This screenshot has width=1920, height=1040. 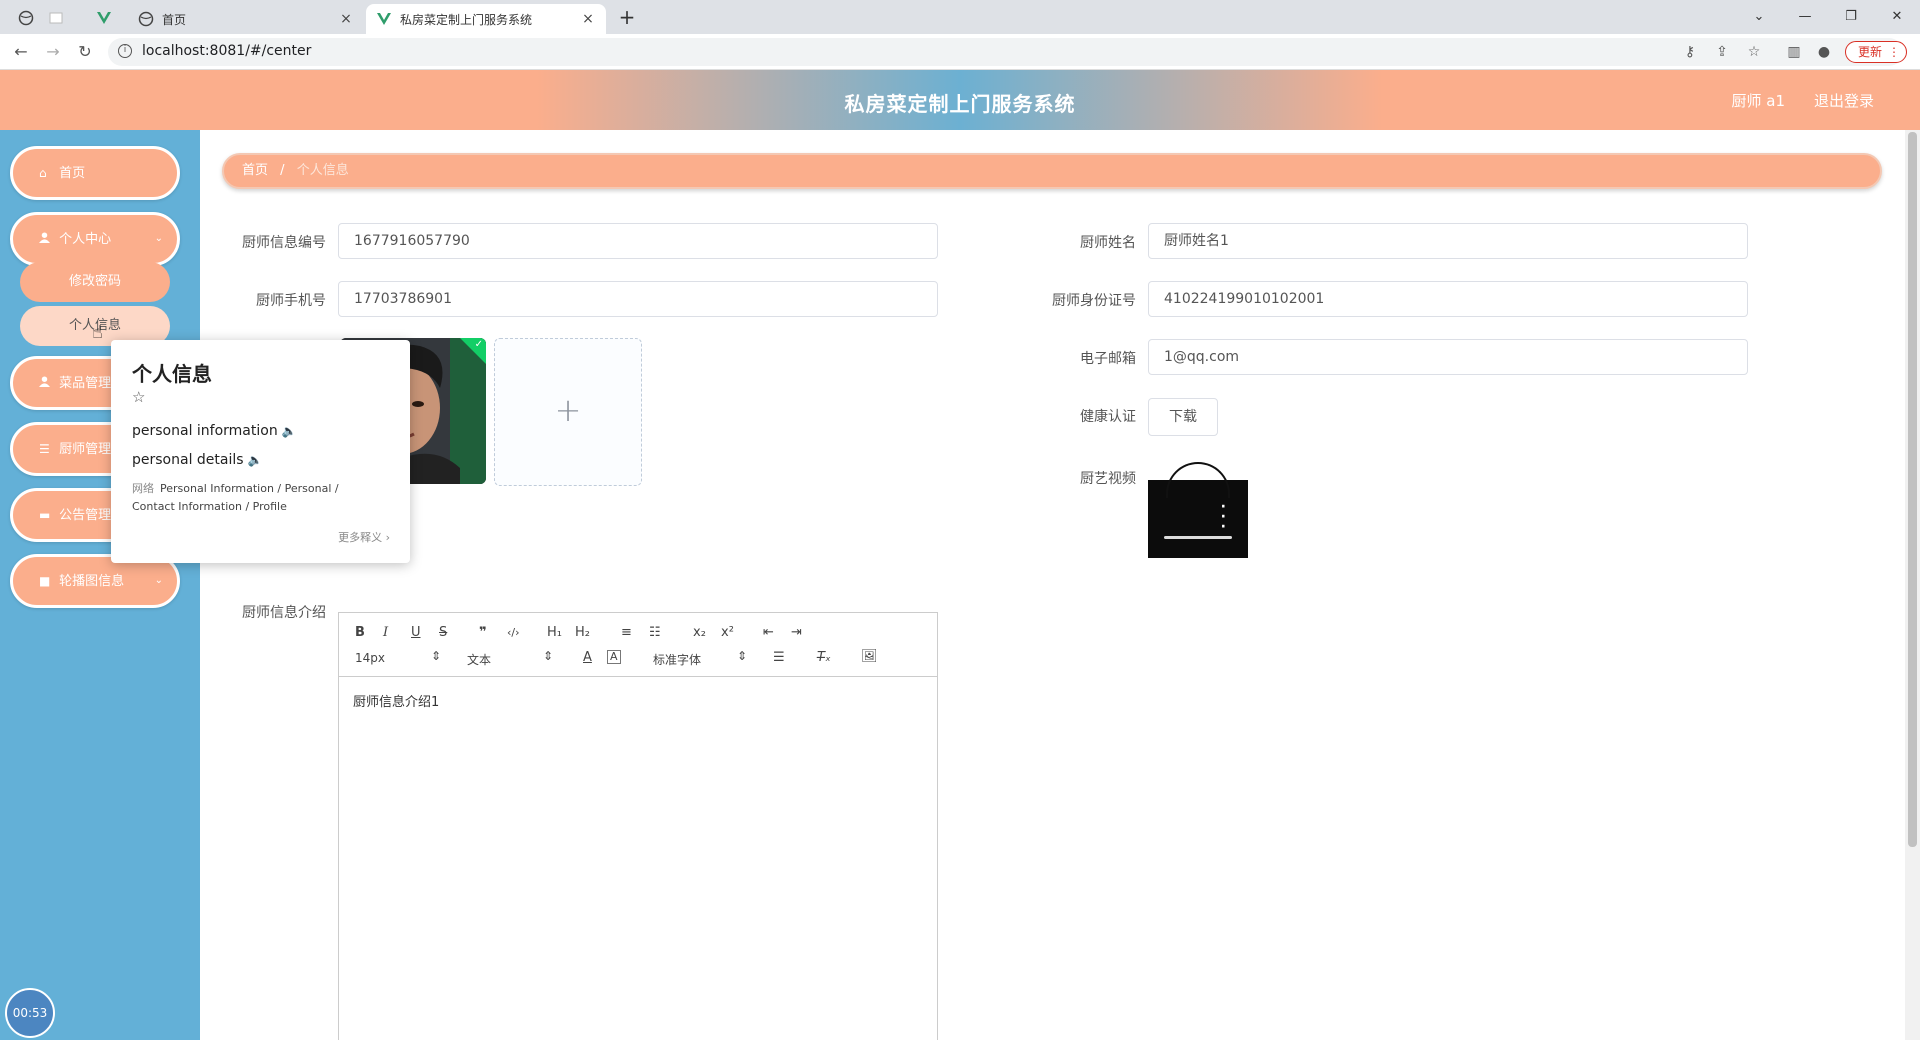 I want to click on forward-icon: →, so click(x=53, y=52).